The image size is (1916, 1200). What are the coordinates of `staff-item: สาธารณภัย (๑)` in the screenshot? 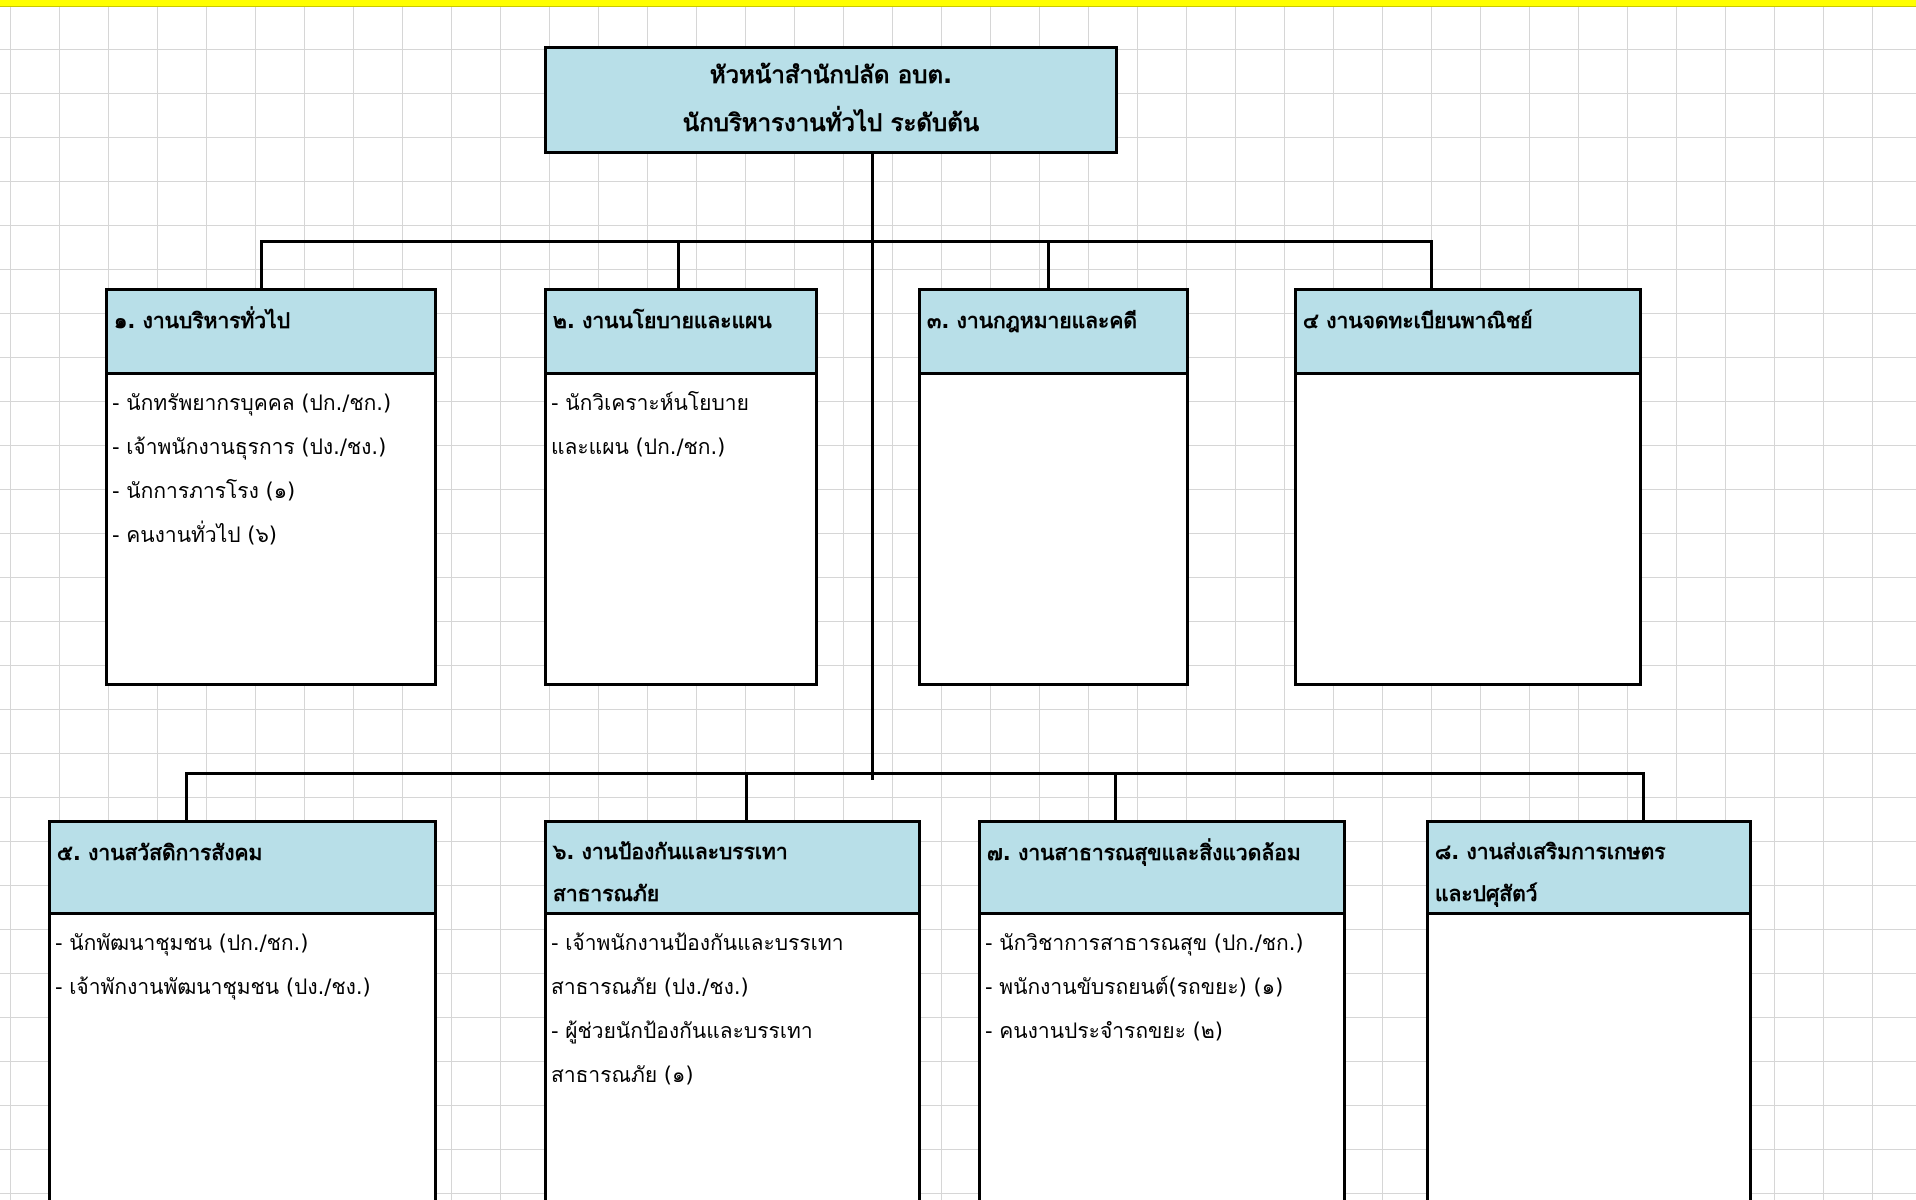 It's located at (622, 1075).